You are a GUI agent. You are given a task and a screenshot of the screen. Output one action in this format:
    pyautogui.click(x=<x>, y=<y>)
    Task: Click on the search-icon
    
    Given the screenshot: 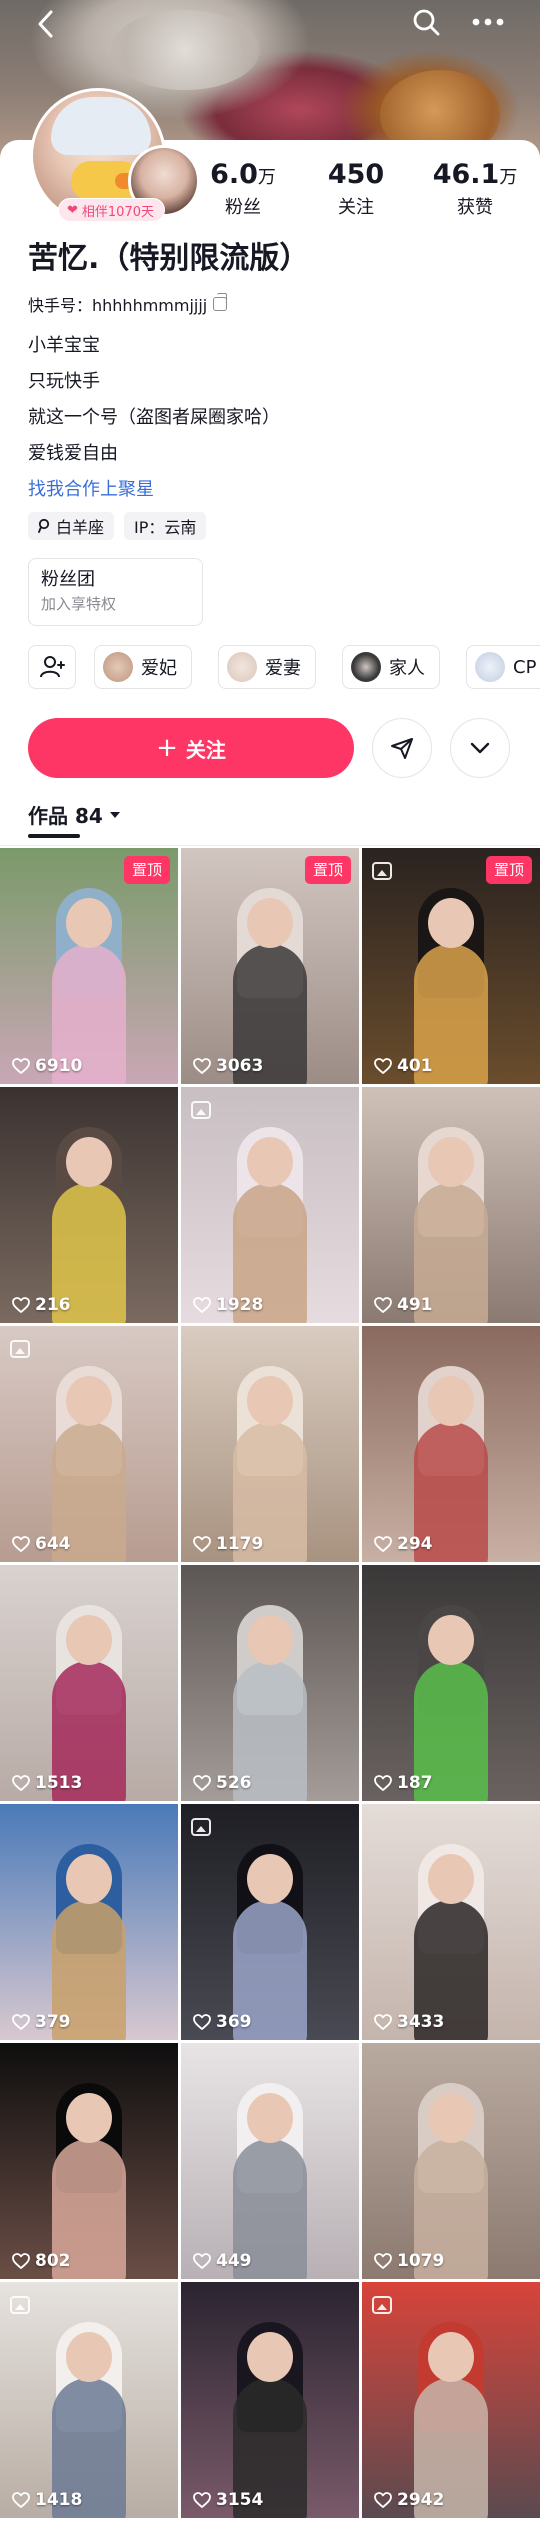 What is the action you would take?
    pyautogui.click(x=426, y=22)
    